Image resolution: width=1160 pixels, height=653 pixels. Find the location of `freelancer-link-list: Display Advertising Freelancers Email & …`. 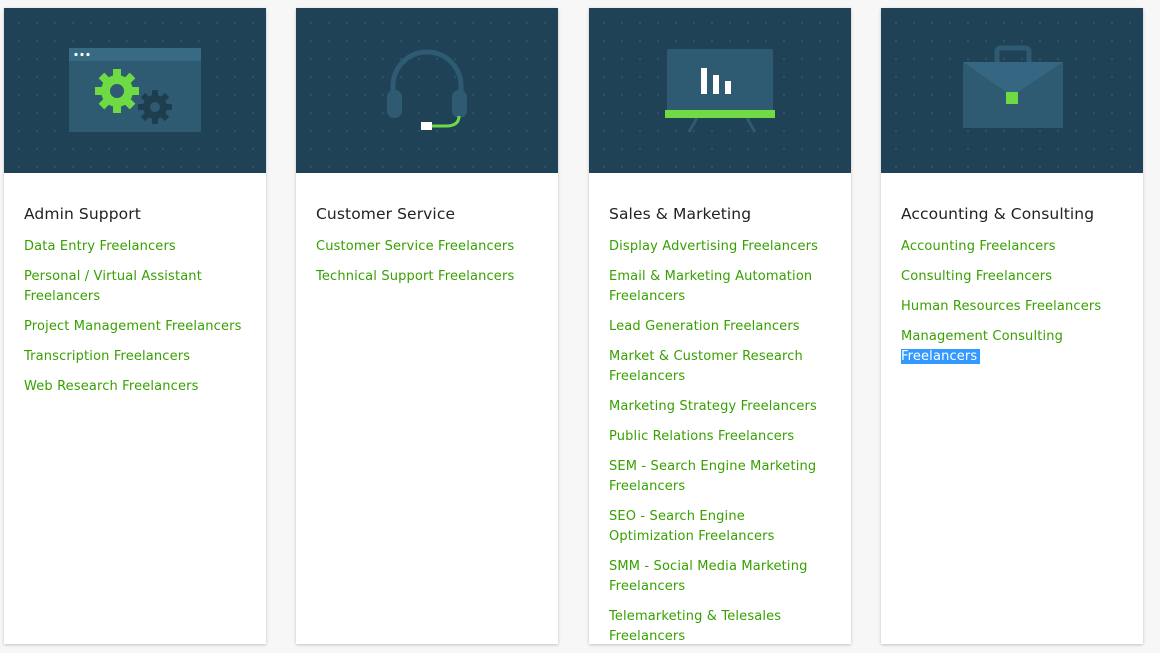

freelancer-link-list: Display Advertising Freelancers Email & … is located at coordinates (720, 441).